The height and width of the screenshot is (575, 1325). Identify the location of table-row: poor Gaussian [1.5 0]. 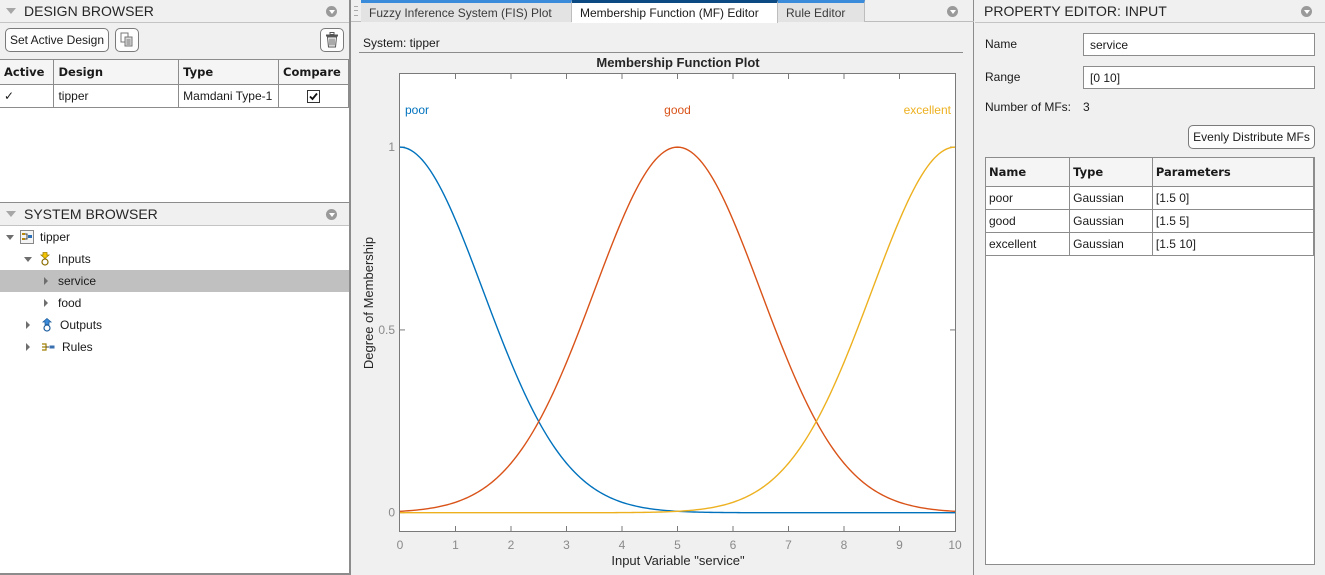
(1150, 198).